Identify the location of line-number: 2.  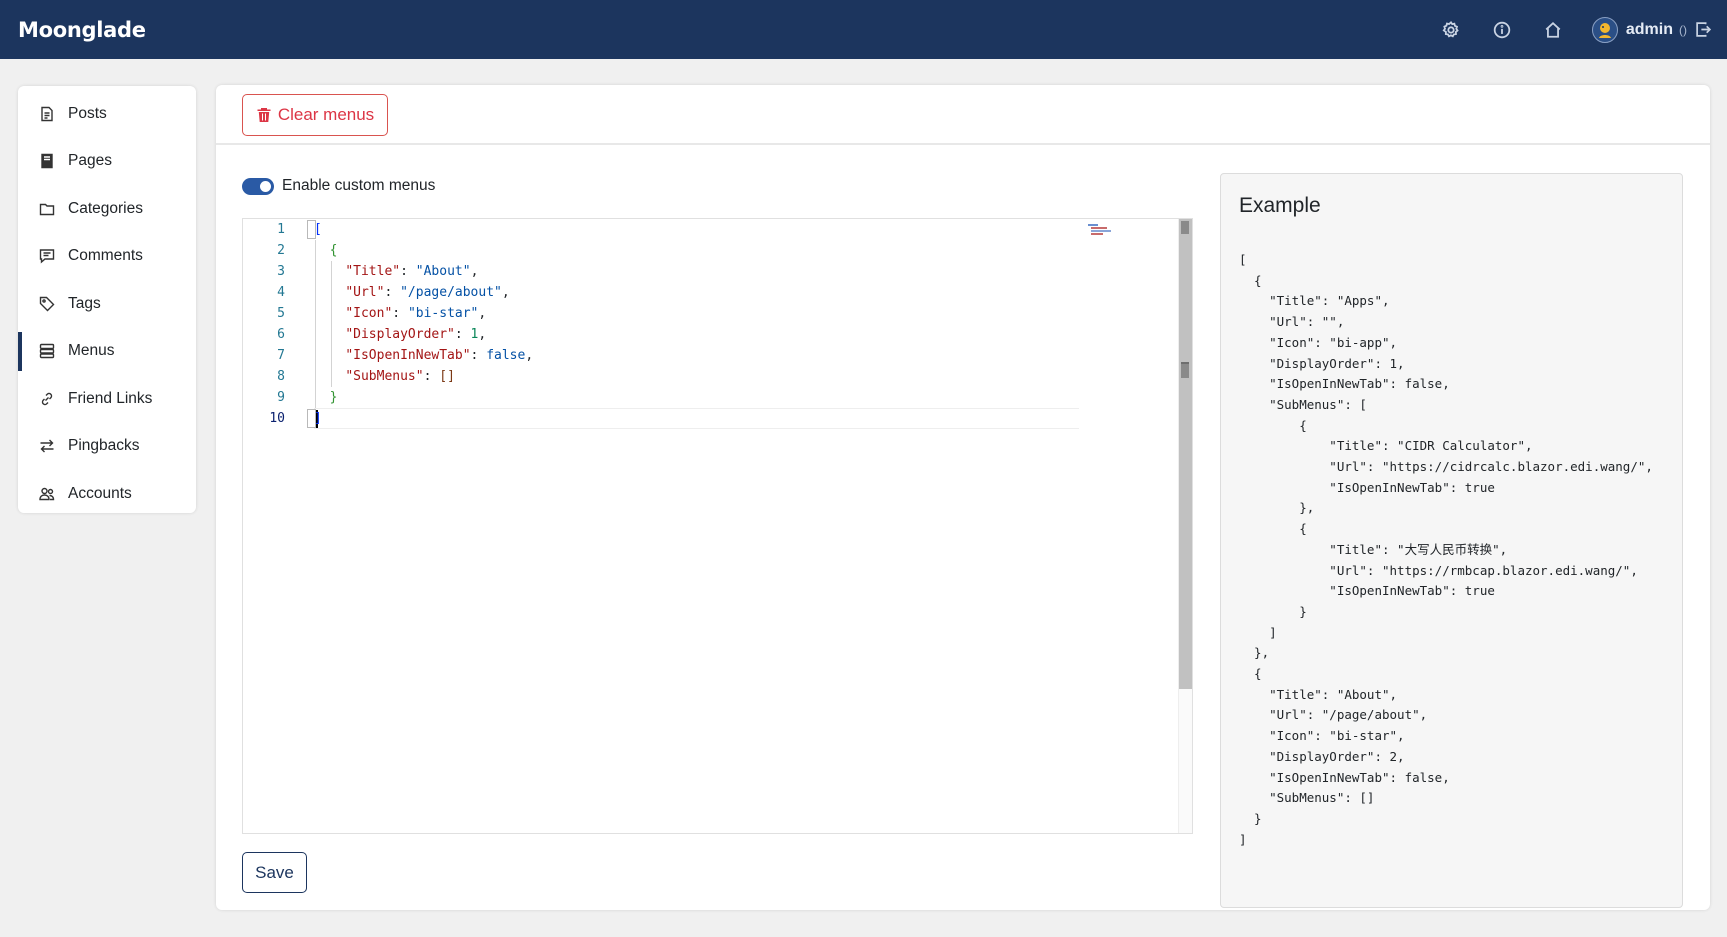
(281, 250).